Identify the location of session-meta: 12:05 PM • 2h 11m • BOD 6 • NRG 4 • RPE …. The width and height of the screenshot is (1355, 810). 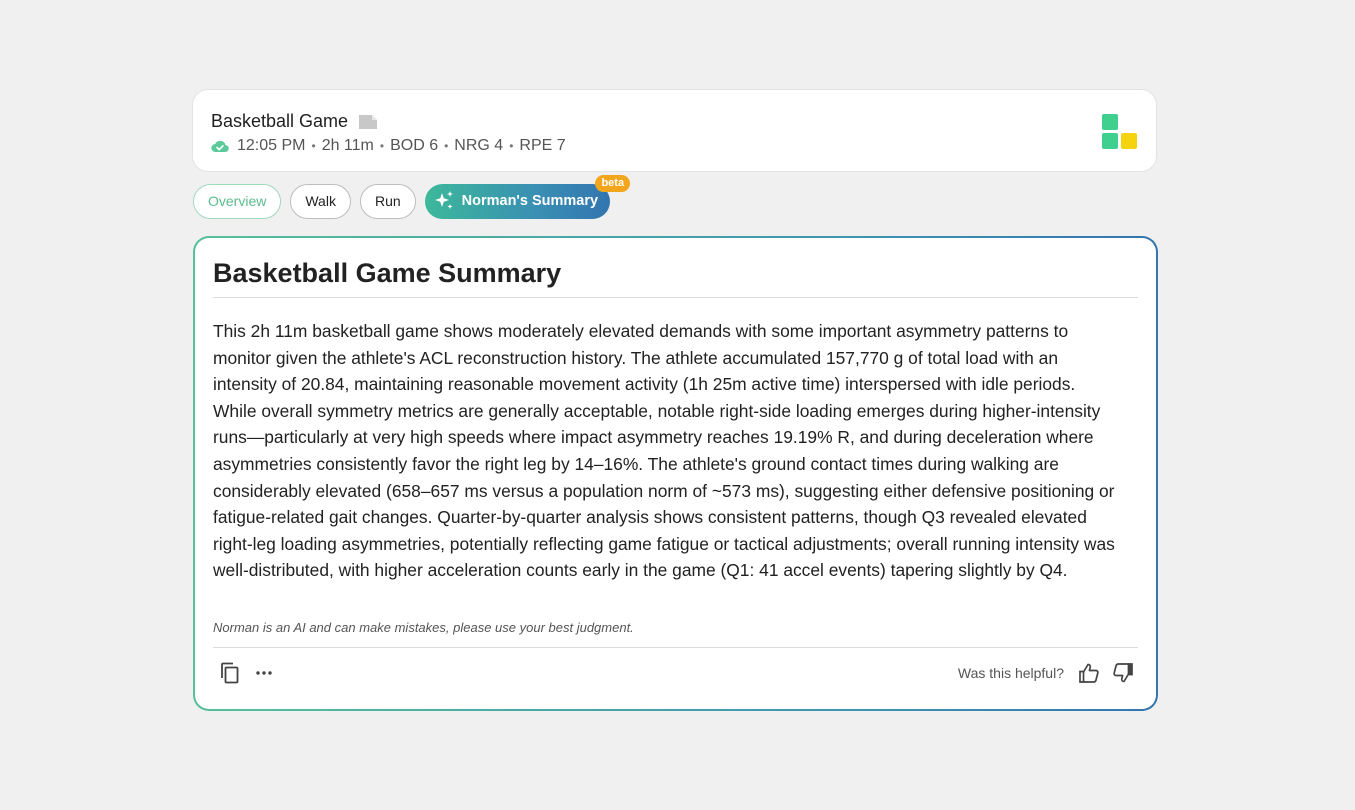
(388, 146).